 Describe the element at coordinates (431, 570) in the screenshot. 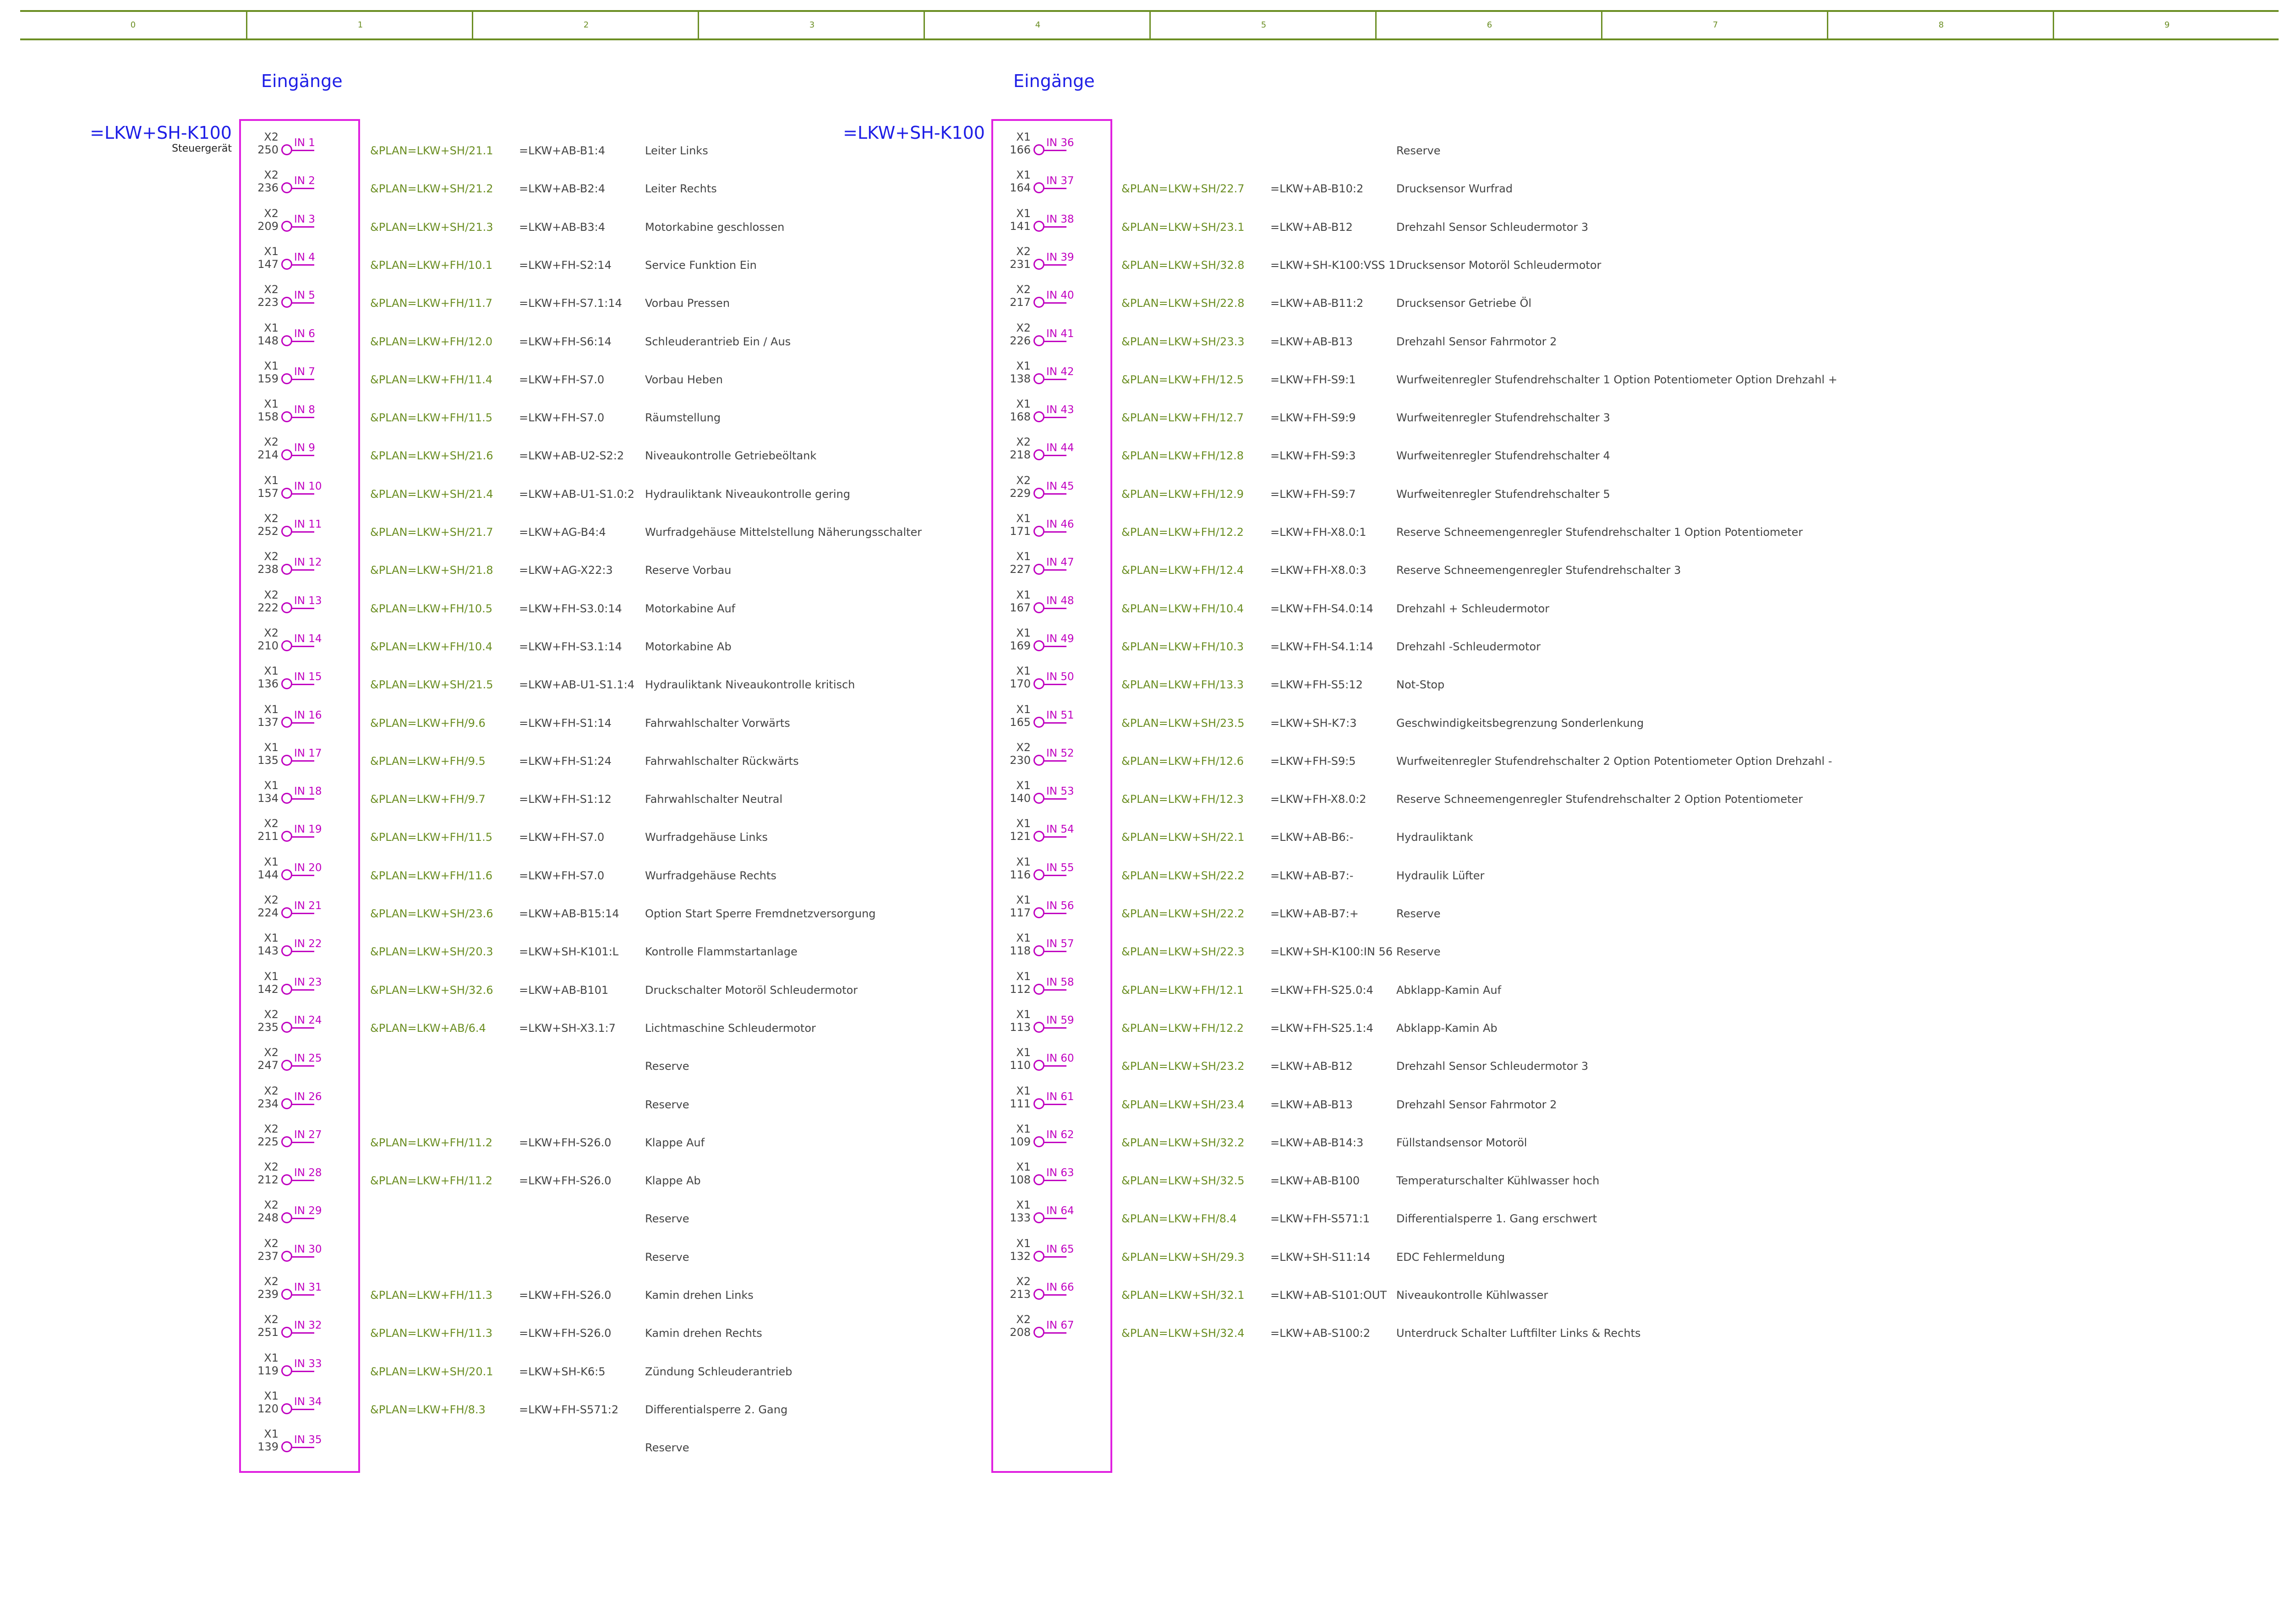

I see `plan-reference-link: &PLAN=LKW+SH/21.8` at that location.